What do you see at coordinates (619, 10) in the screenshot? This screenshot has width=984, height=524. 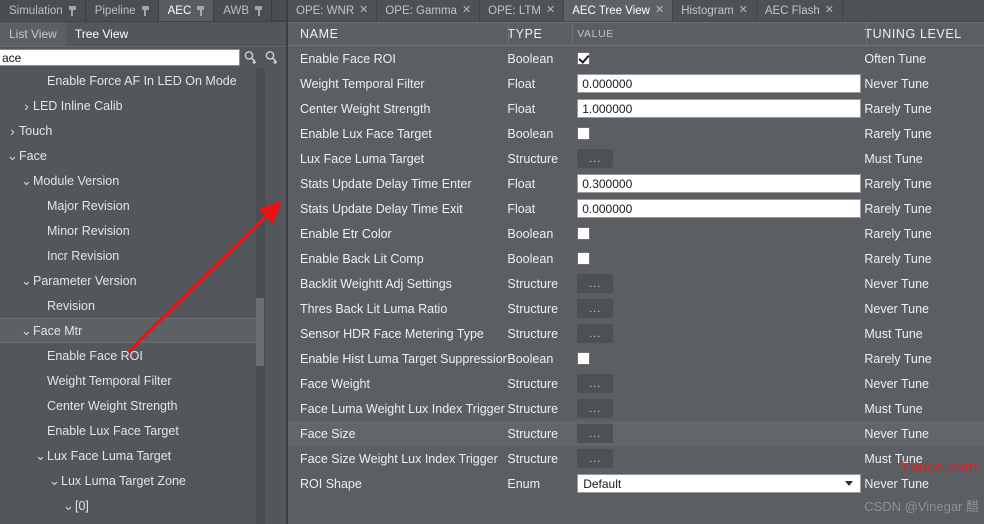 I see `document-tab: AEC Tree View ✕` at bounding box center [619, 10].